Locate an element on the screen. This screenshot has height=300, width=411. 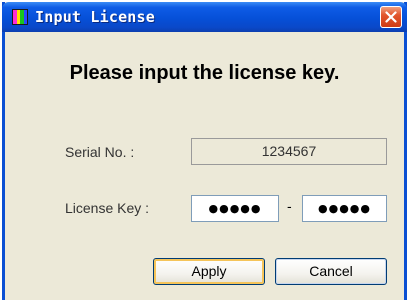
serial-number-field: 1234567 is located at coordinates (289, 151).